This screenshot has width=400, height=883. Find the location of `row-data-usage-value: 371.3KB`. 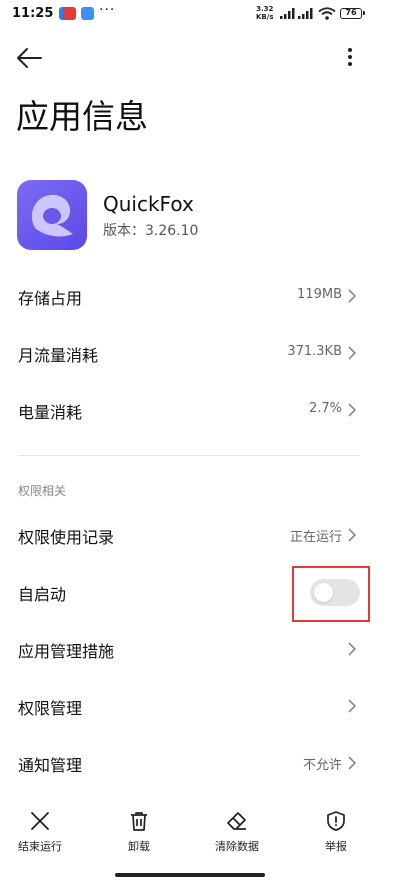

row-data-usage-value: 371.3KB is located at coordinates (314, 351).